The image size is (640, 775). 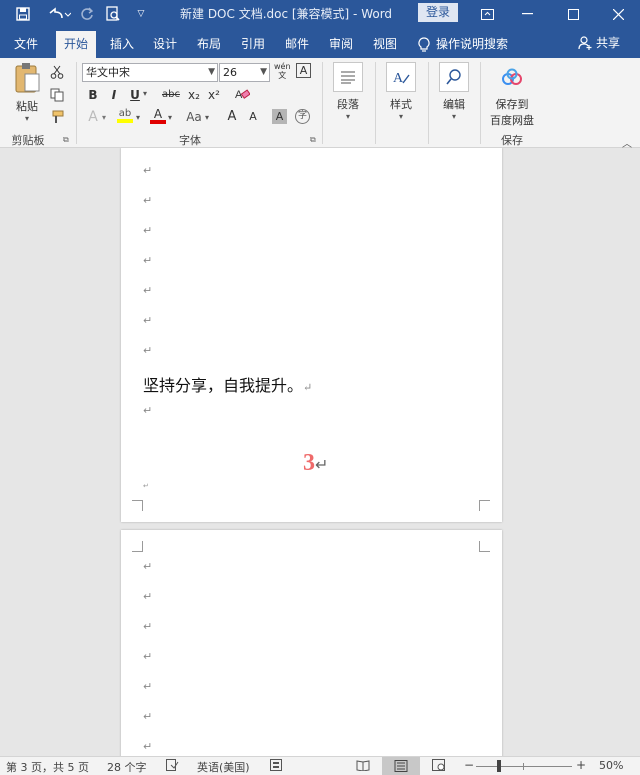 I want to click on editing-label: 编辑, so click(x=454, y=104).